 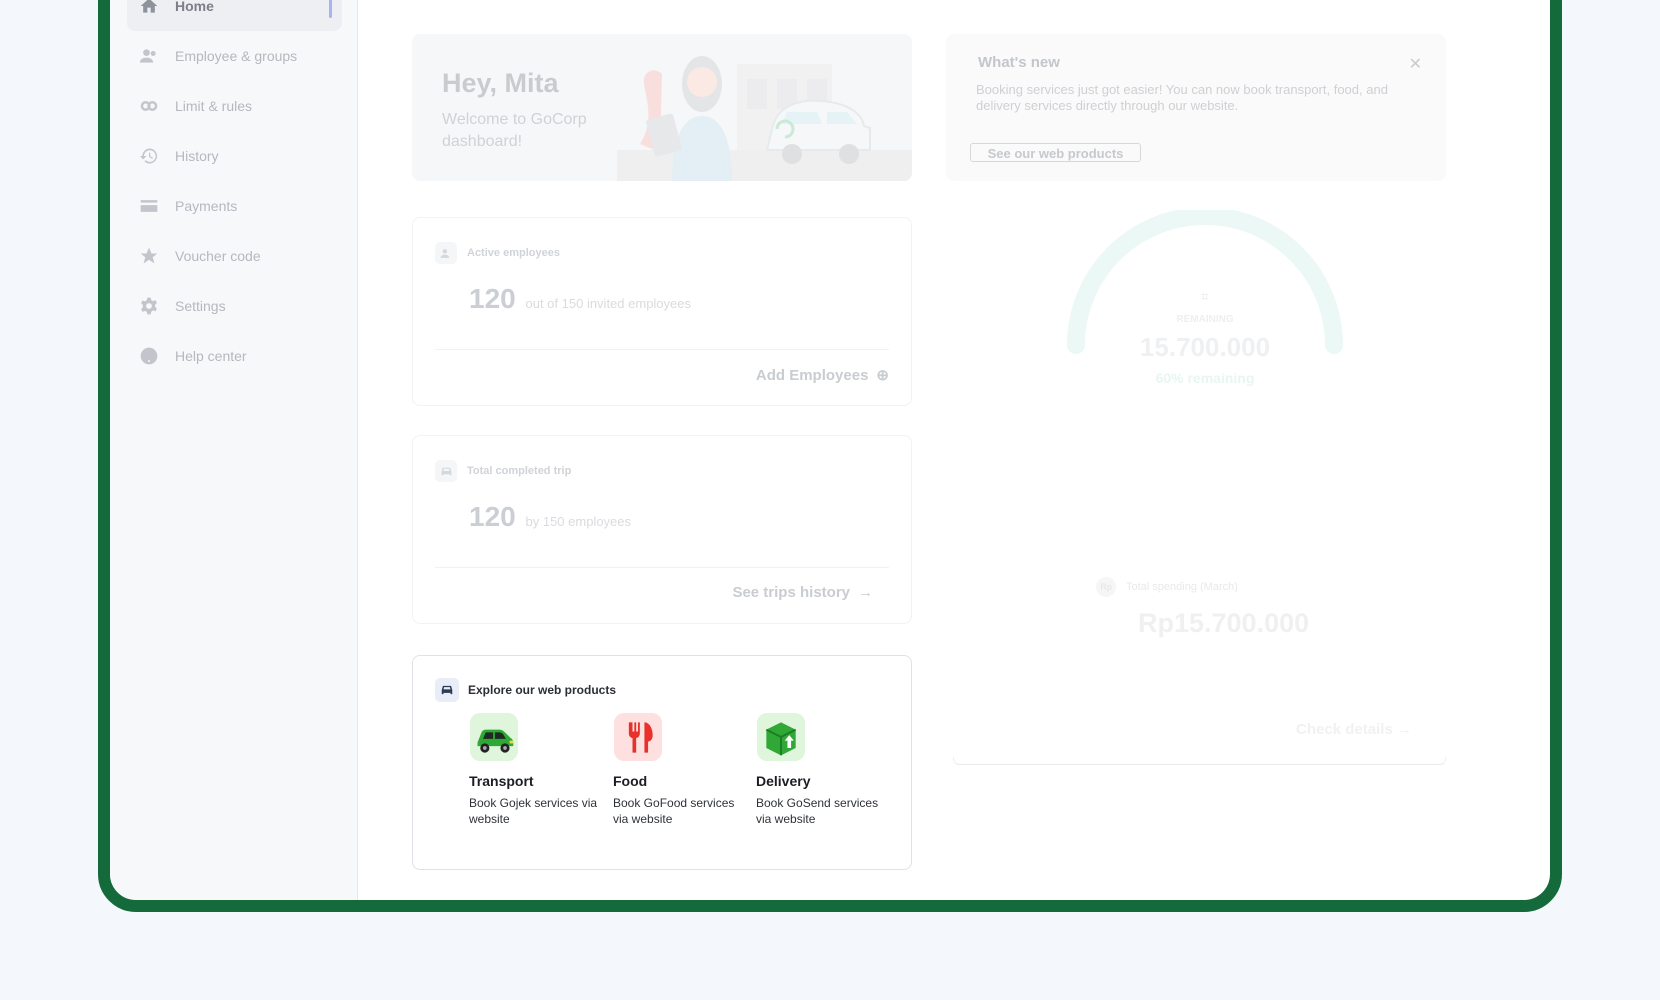 What do you see at coordinates (638, 737) in the screenshot?
I see `food-icon` at bounding box center [638, 737].